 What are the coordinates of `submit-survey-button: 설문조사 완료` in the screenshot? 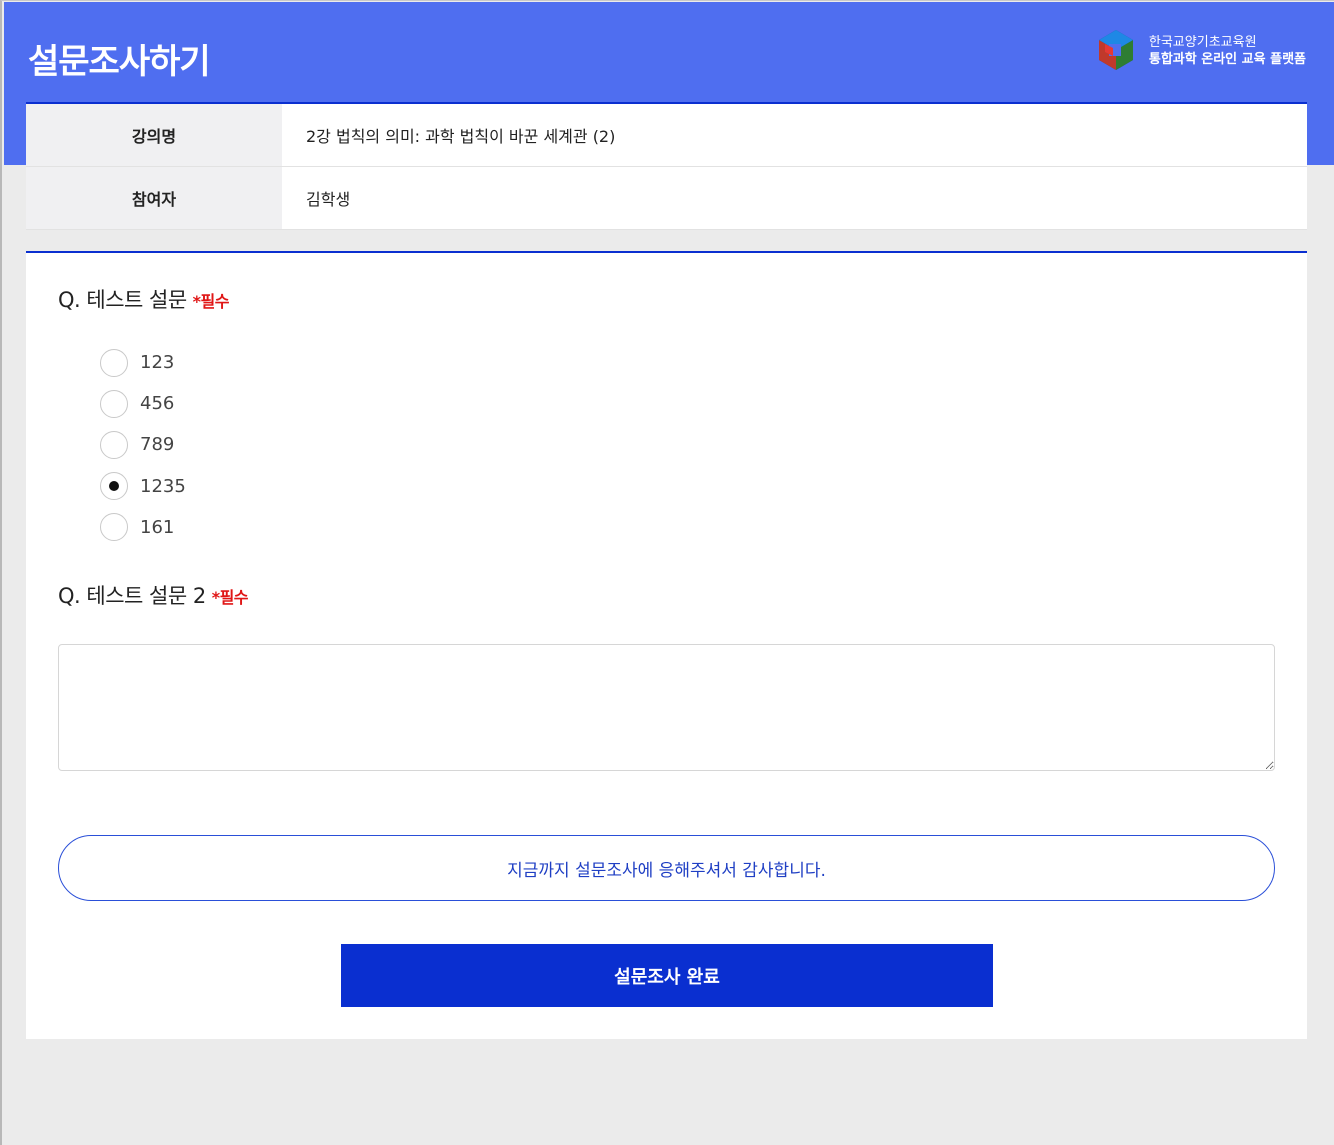 It's located at (667, 975).